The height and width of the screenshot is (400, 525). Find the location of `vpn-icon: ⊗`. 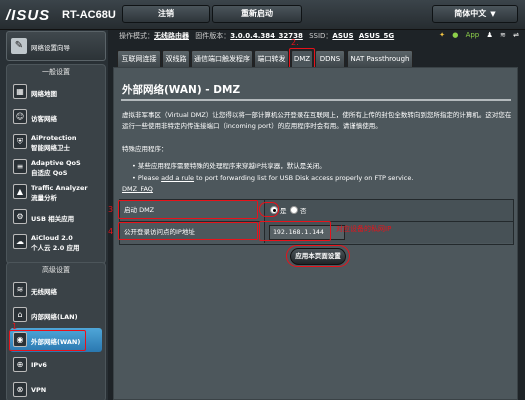

vpn-icon: ⊗ is located at coordinates (20, 389).